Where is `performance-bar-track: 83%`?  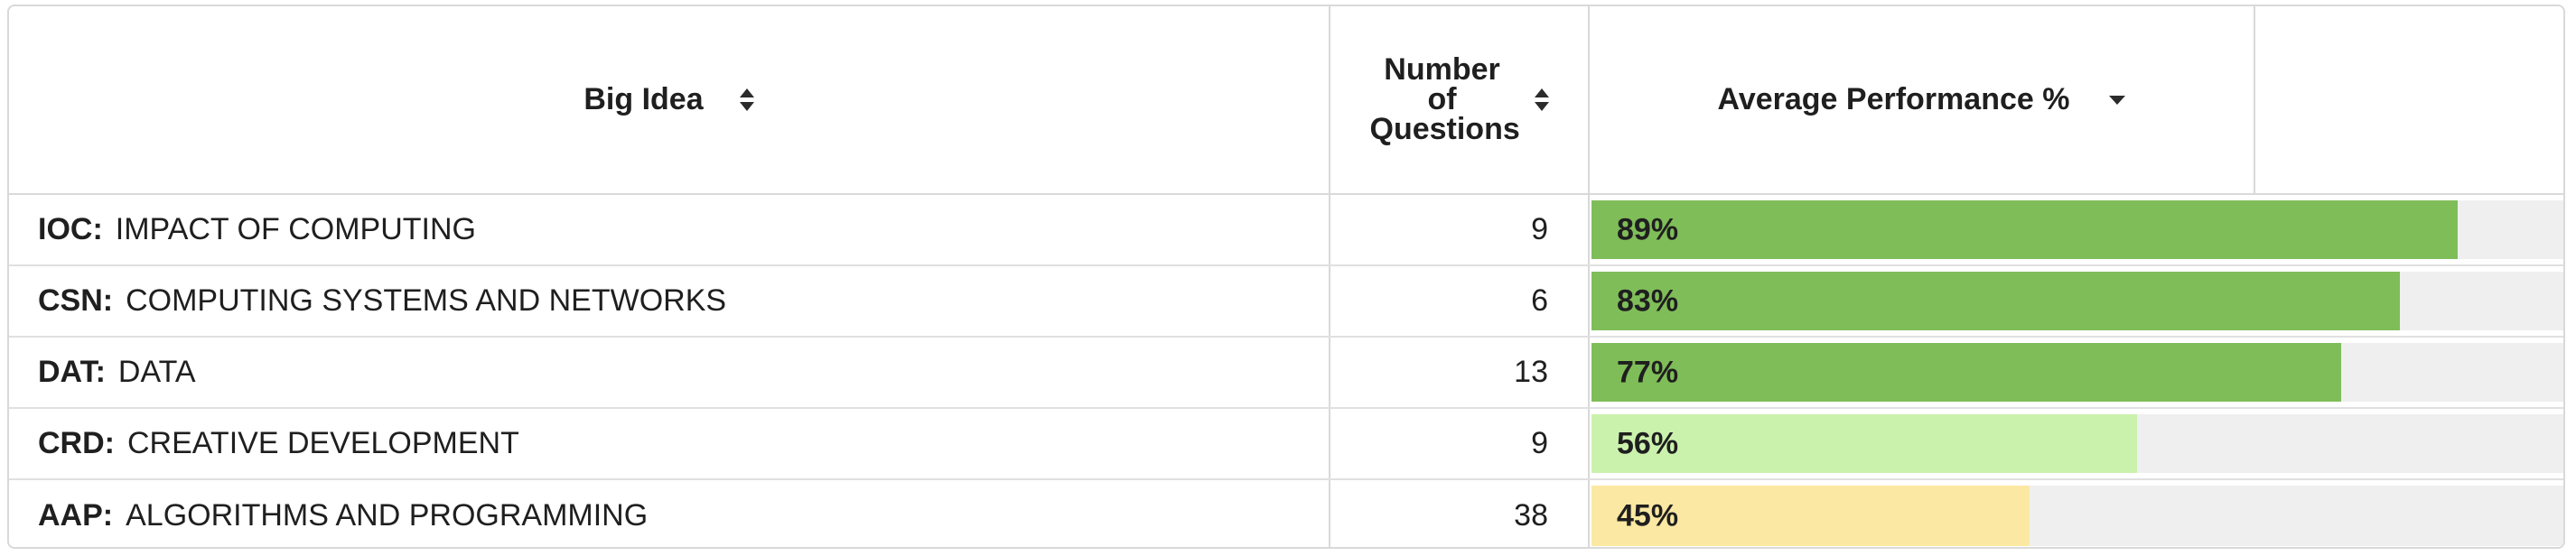
performance-bar-track: 83% is located at coordinates (2077, 301).